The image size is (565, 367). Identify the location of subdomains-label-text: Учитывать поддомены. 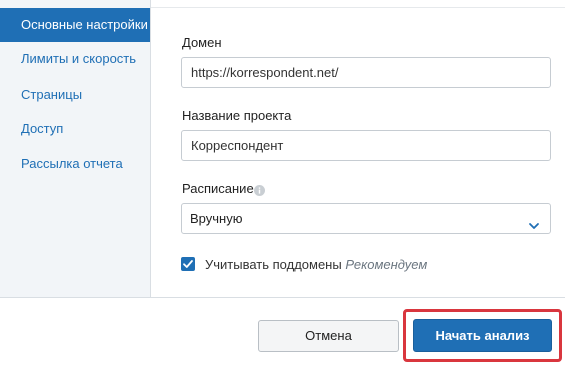
(273, 264).